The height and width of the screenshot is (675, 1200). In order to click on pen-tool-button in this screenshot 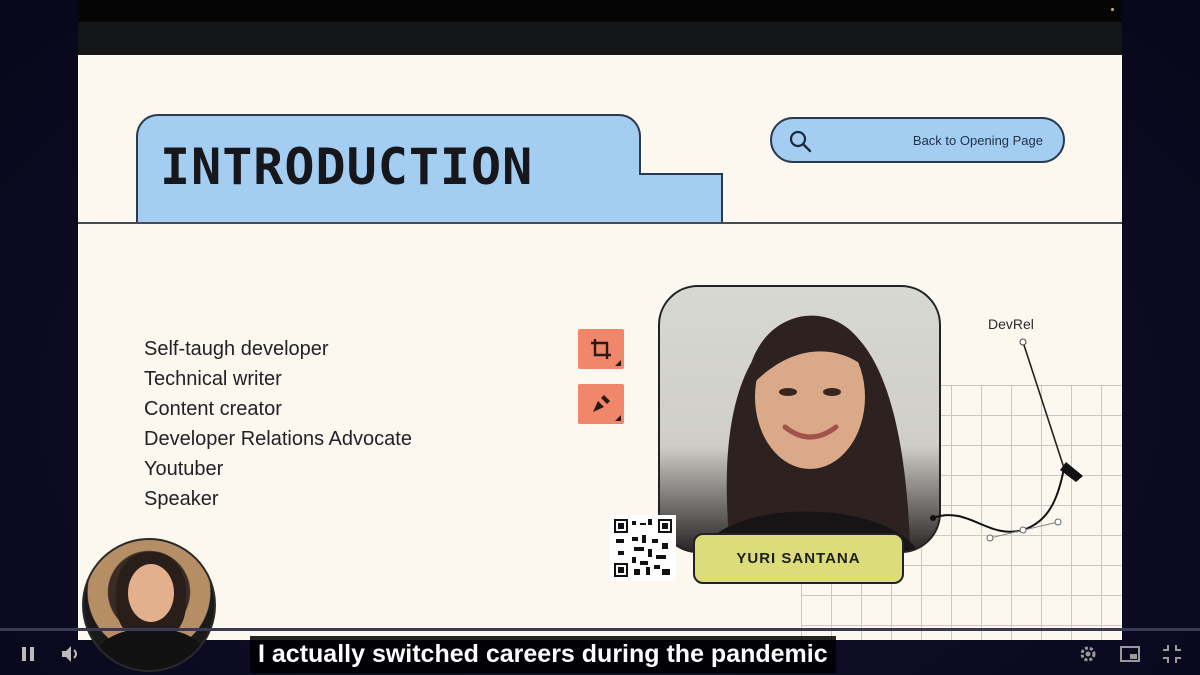, I will do `click(601, 404)`.